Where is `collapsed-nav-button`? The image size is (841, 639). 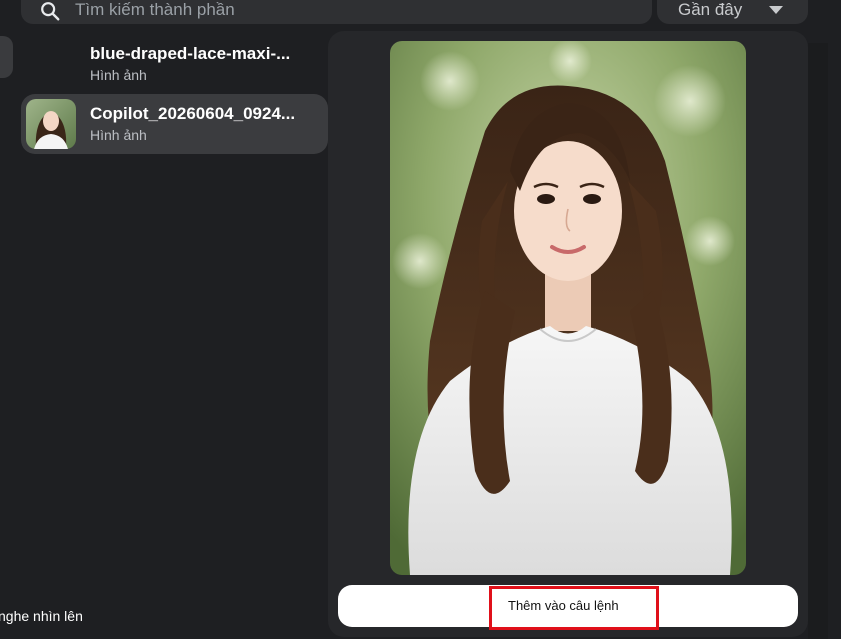 collapsed-nav-button is located at coordinates (6, 57).